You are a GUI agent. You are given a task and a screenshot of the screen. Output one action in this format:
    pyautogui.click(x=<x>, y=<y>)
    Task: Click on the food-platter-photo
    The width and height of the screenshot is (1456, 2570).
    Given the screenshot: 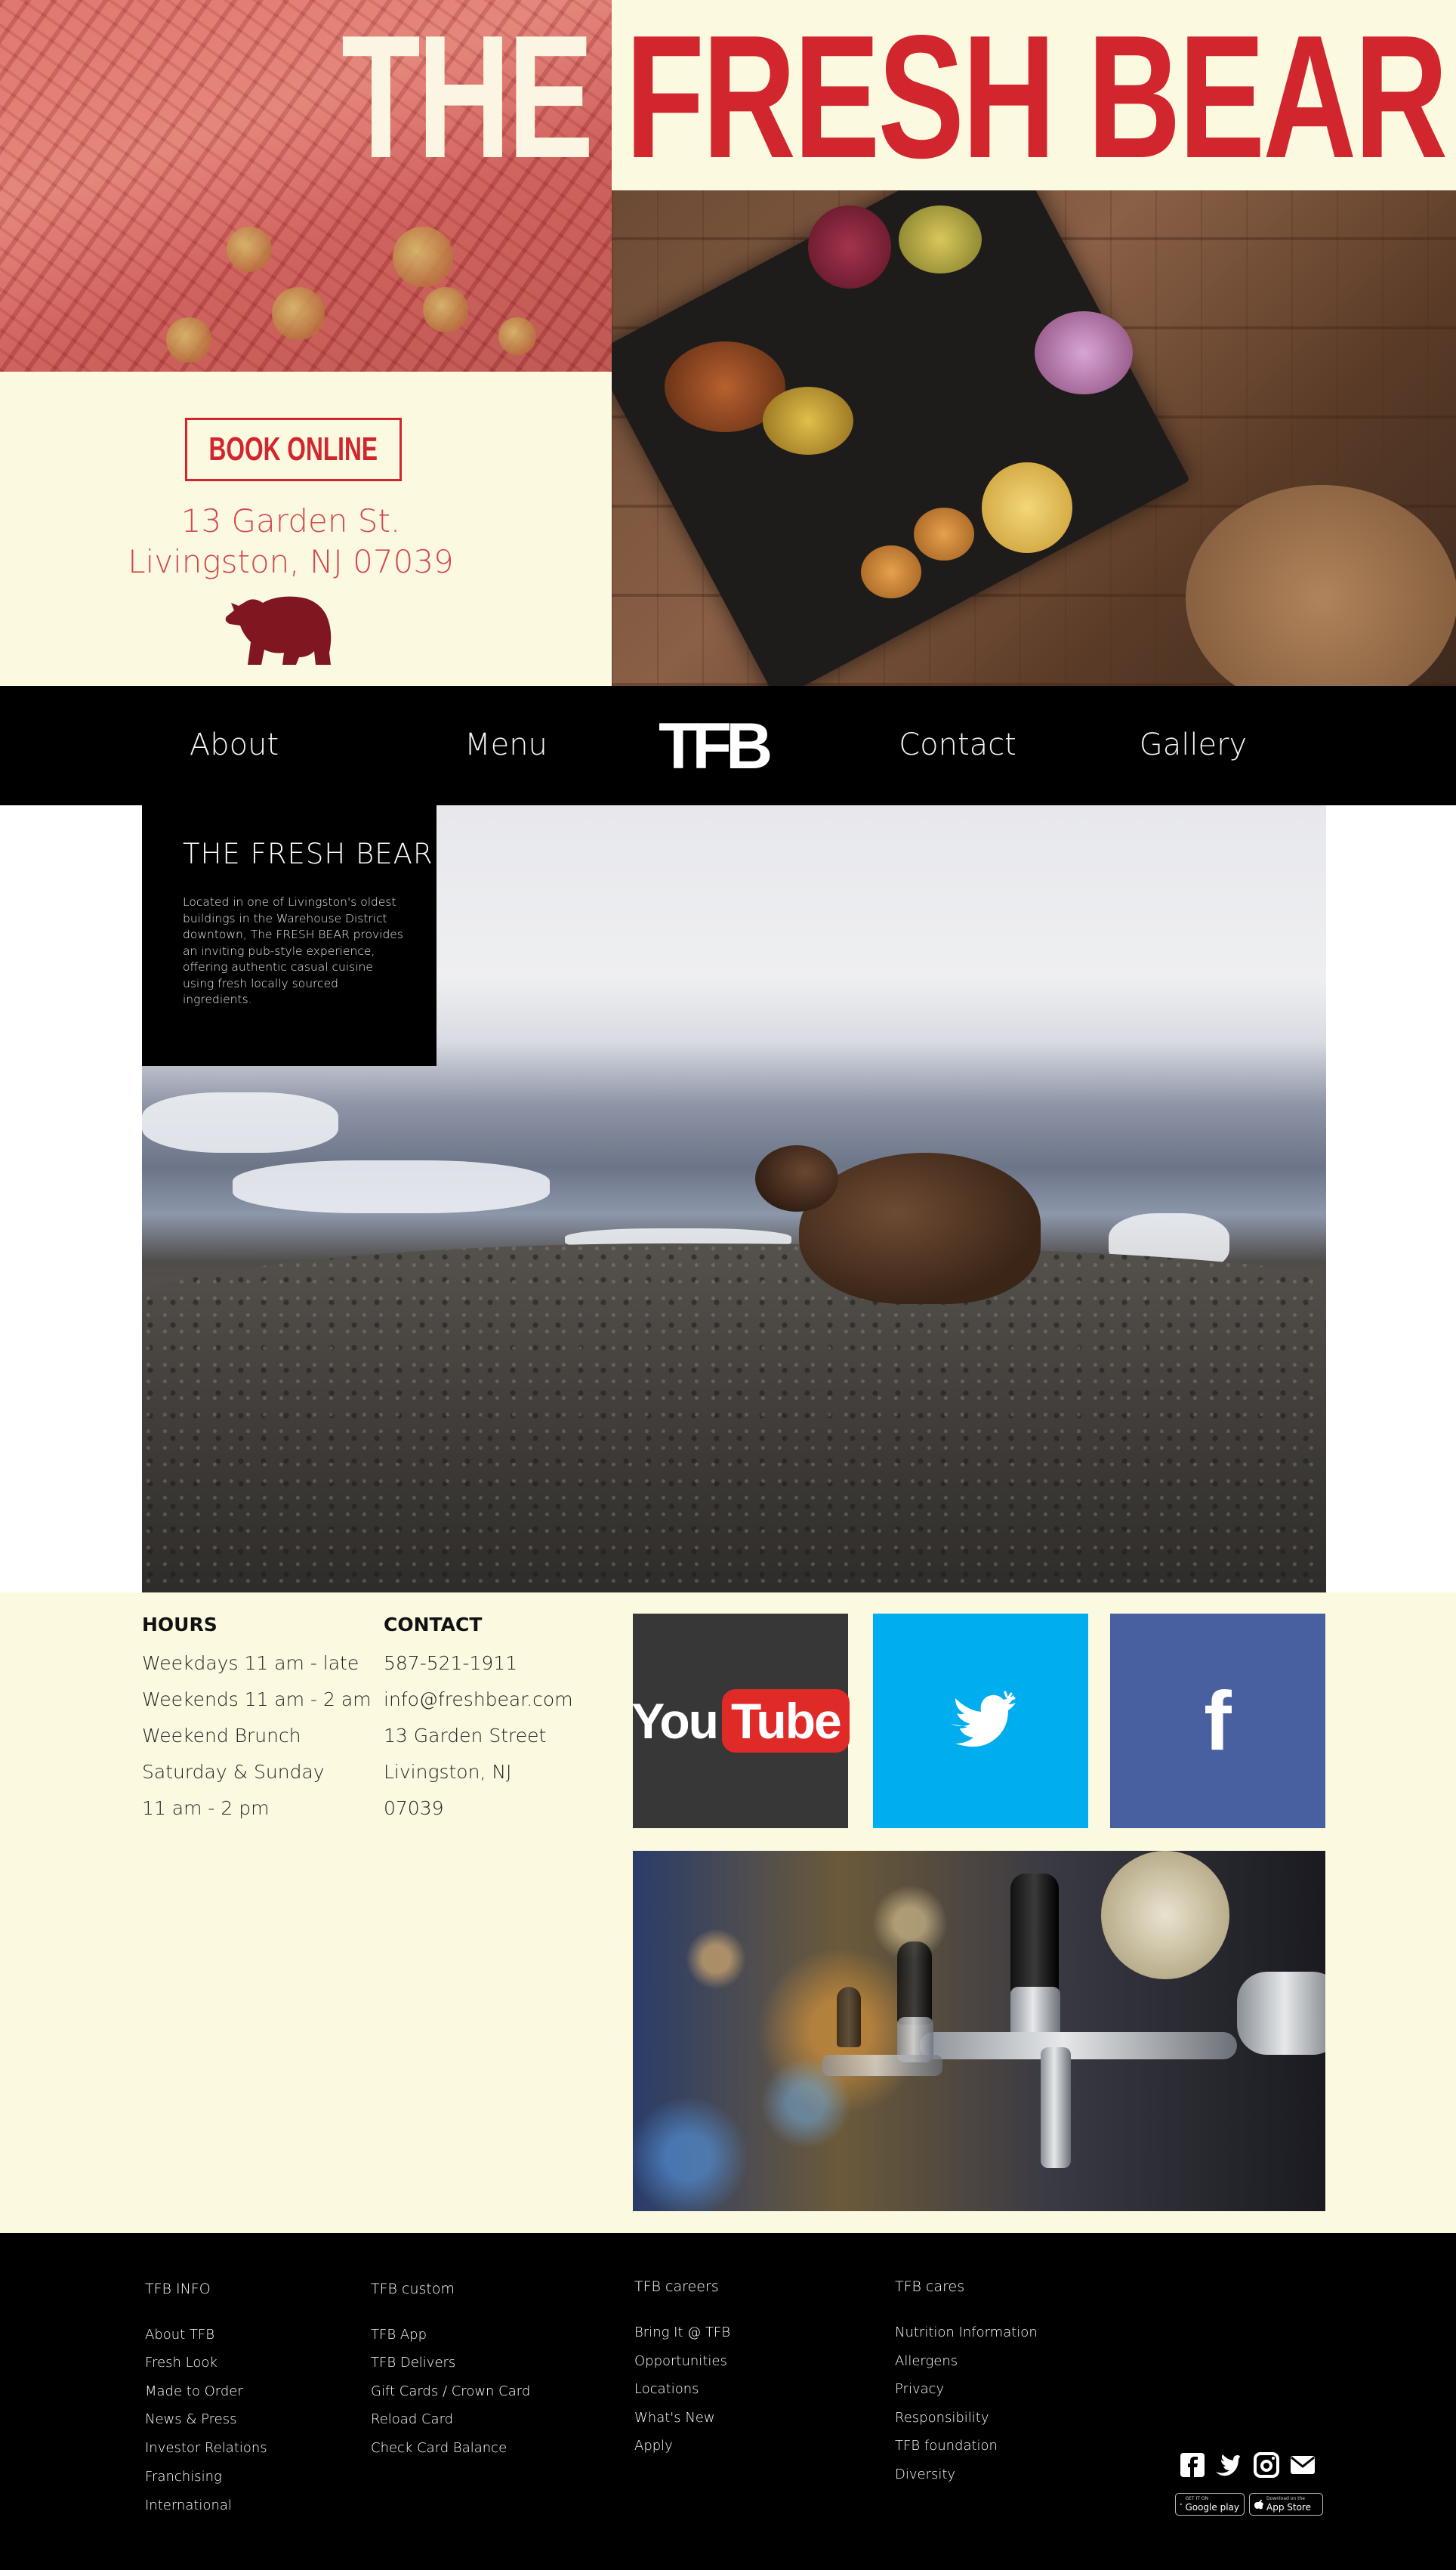 What is the action you would take?
    pyautogui.click(x=1034, y=438)
    